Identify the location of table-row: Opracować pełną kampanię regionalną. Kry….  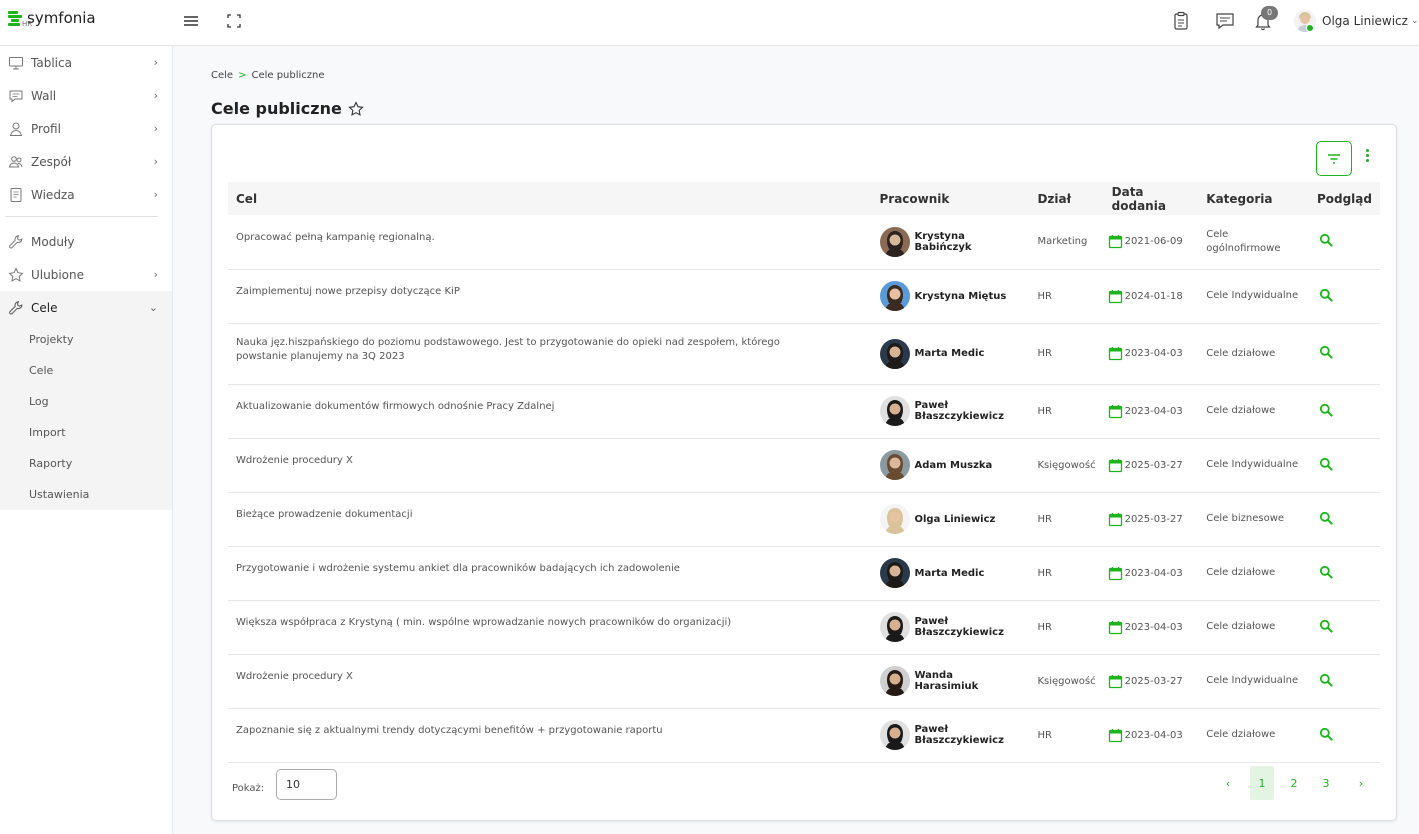
(804, 242).